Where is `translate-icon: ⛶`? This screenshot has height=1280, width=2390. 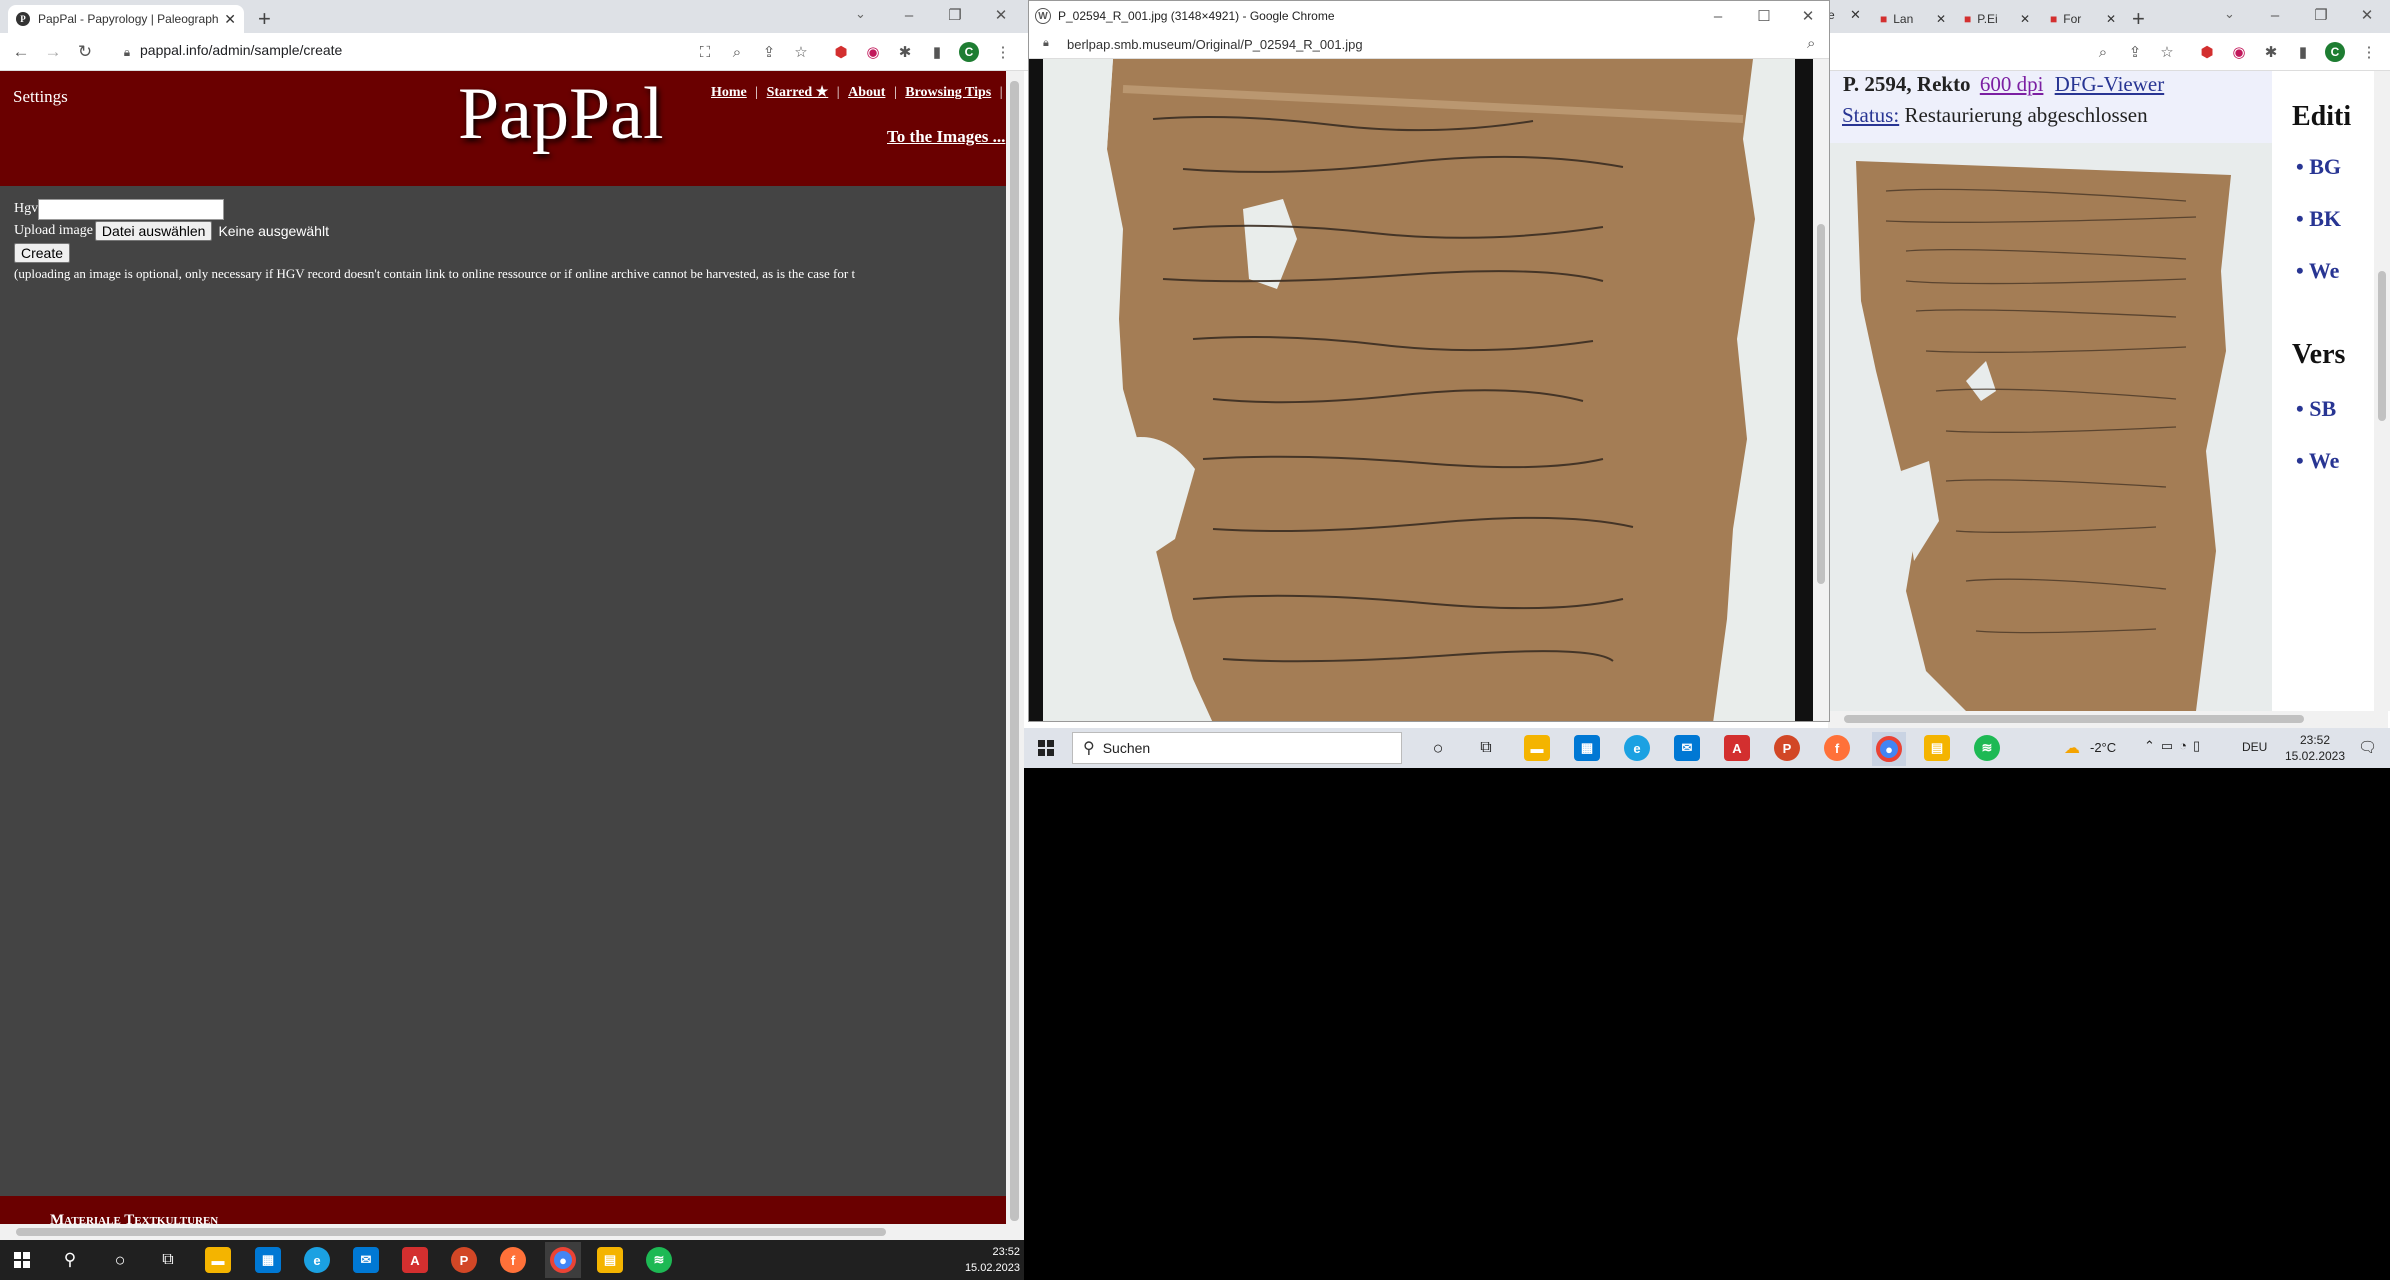 translate-icon: ⛶ is located at coordinates (705, 52).